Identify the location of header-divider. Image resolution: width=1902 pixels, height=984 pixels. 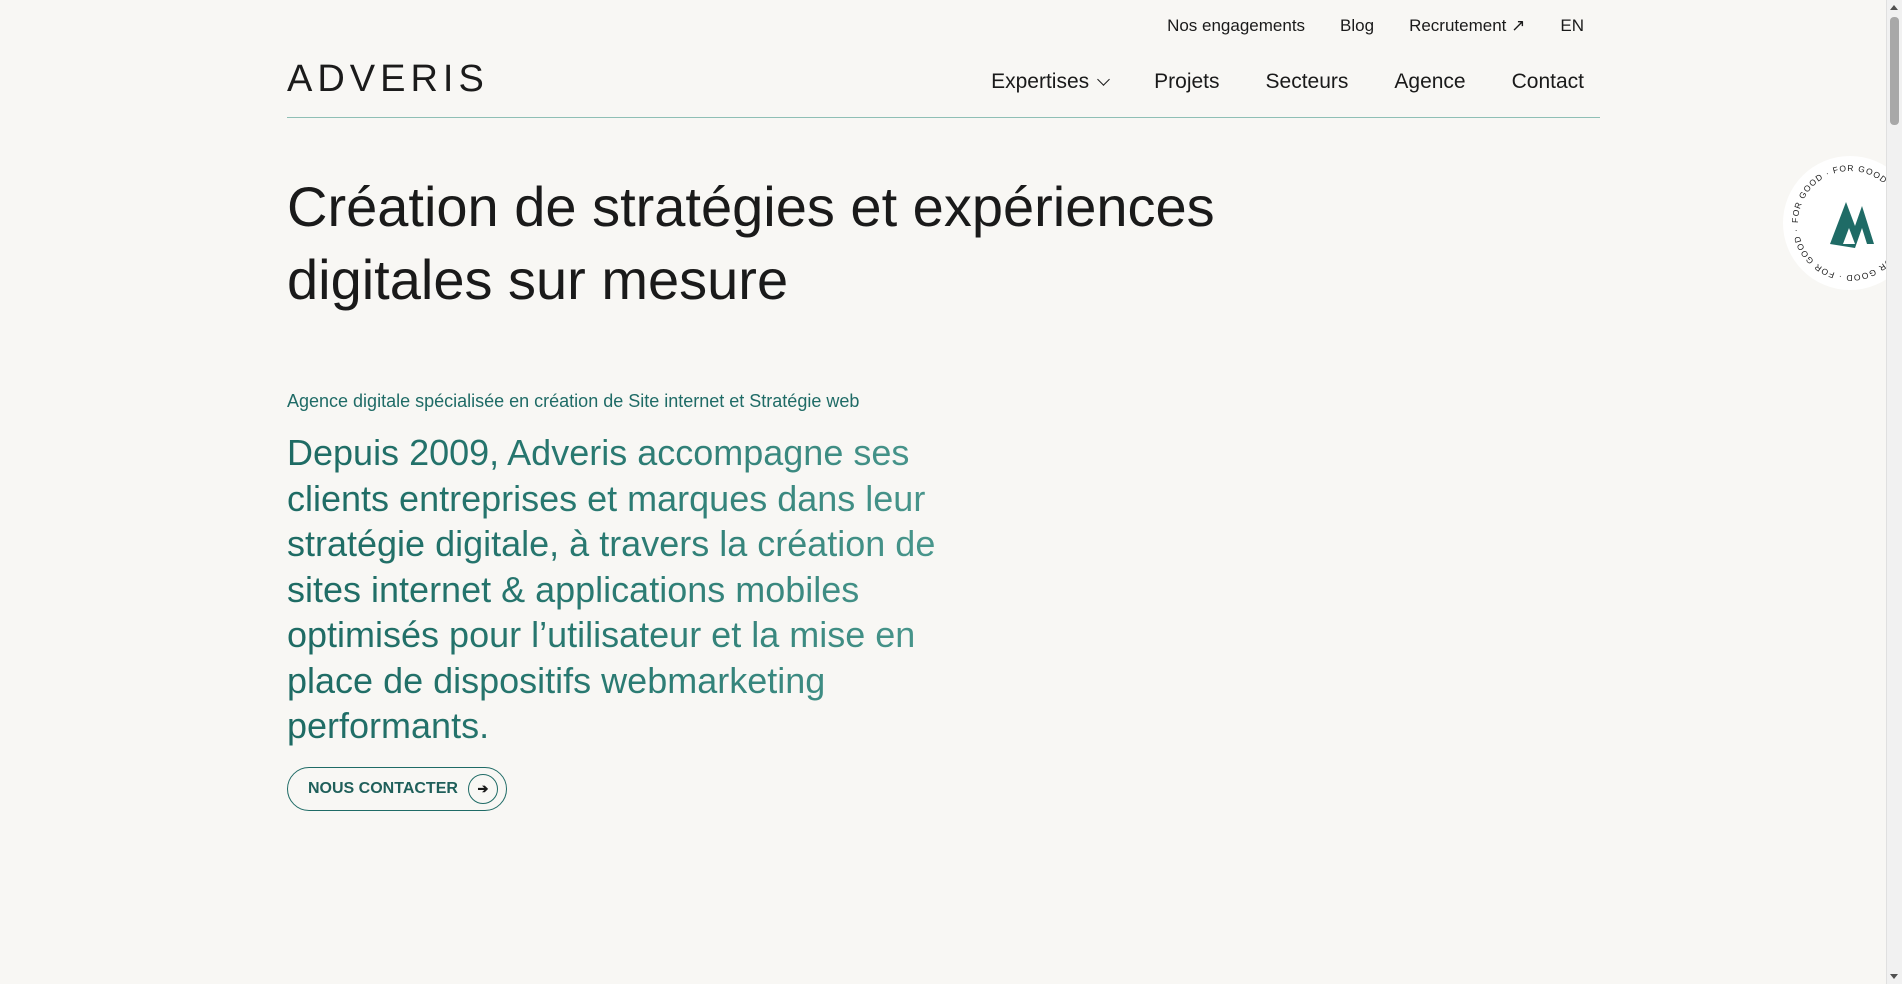
(943, 117).